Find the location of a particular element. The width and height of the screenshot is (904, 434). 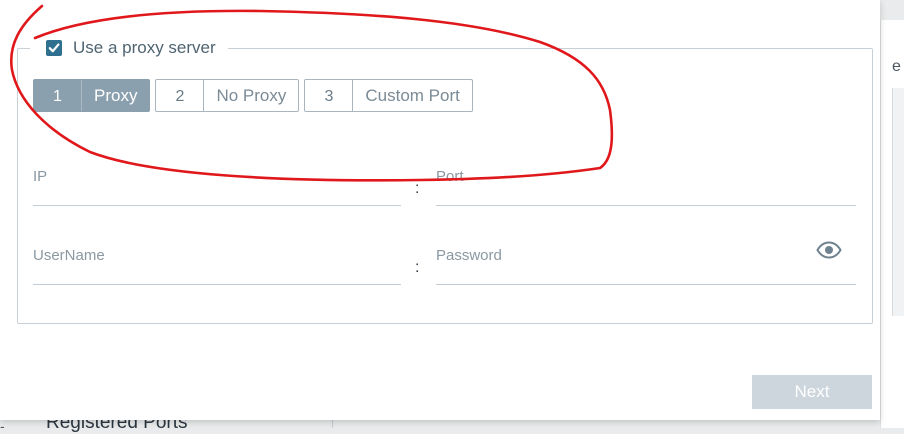

tab-proxy: 1 Proxy is located at coordinates (92, 95).